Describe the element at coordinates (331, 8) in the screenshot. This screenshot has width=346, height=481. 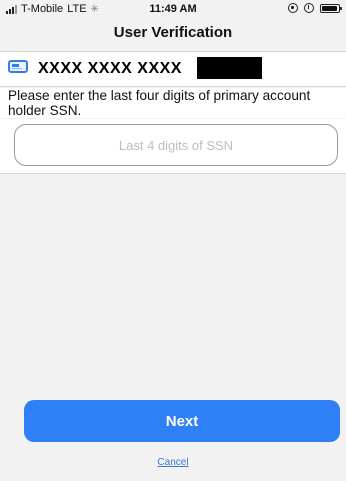
I see `battery-icon` at that location.